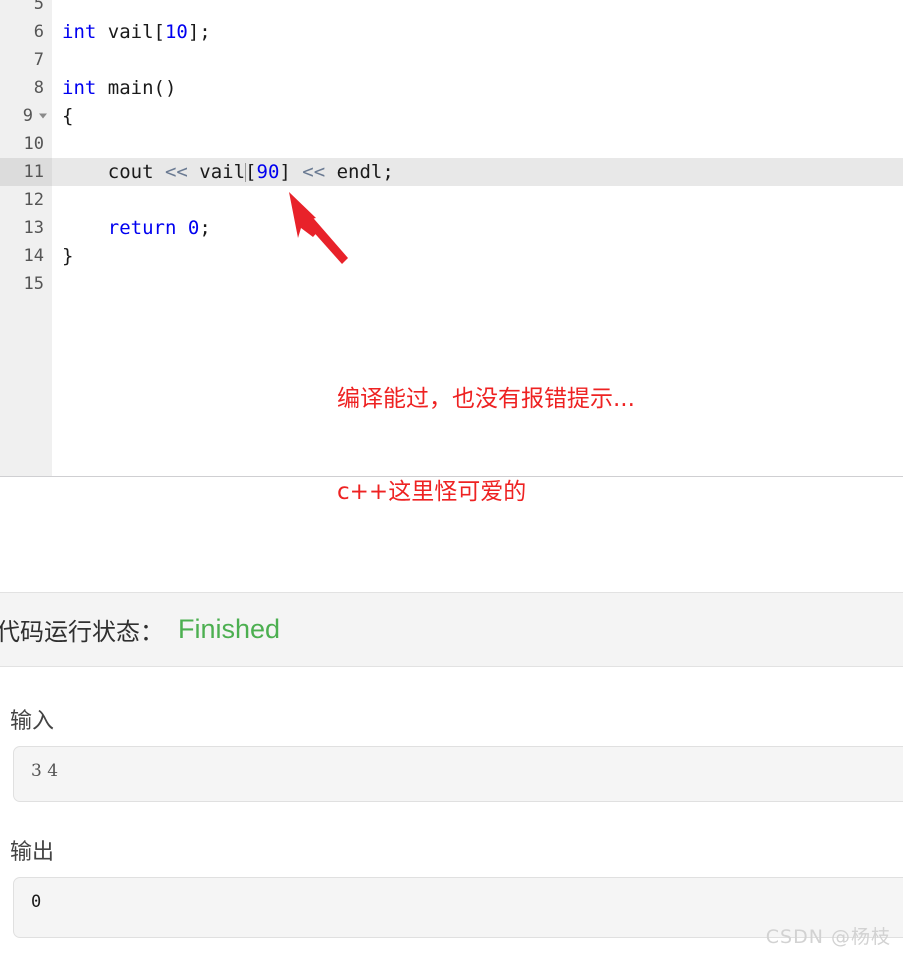  Describe the element at coordinates (268, 172) in the screenshot. I see `code-token: 90` at that location.